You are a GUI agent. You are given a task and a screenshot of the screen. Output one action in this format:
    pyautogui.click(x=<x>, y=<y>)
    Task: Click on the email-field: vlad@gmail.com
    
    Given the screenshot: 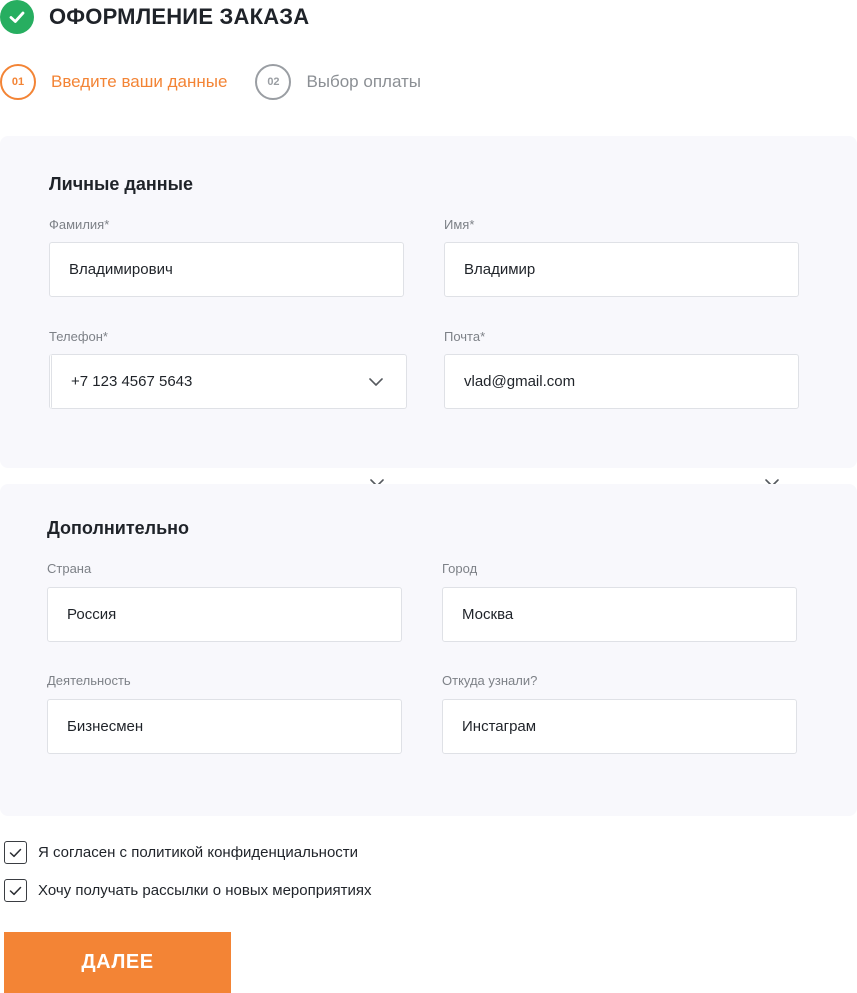 What is the action you would take?
    pyautogui.click(x=621, y=381)
    